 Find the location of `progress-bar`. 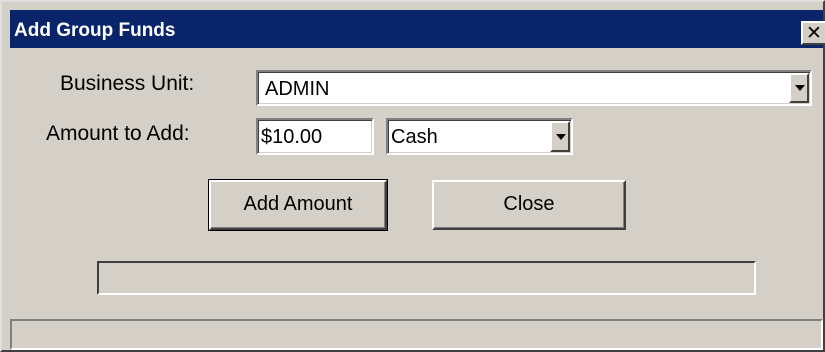

progress-bar is located at coordinates (426, 278).